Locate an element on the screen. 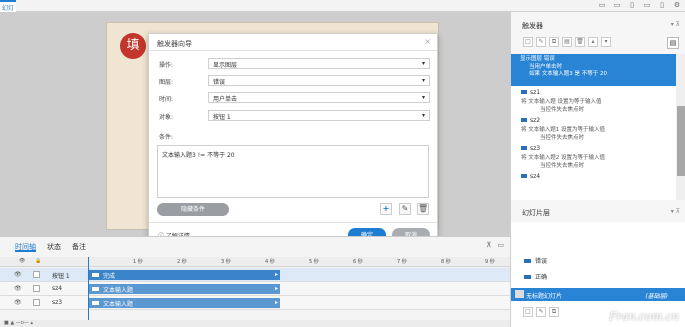 Image resolution: width=685 pixels, height=327 pixels. trigger-item: 将 文本输入题2 设置为等于输入值 当控件失去焦点时 is located at coordinates (593, 162).